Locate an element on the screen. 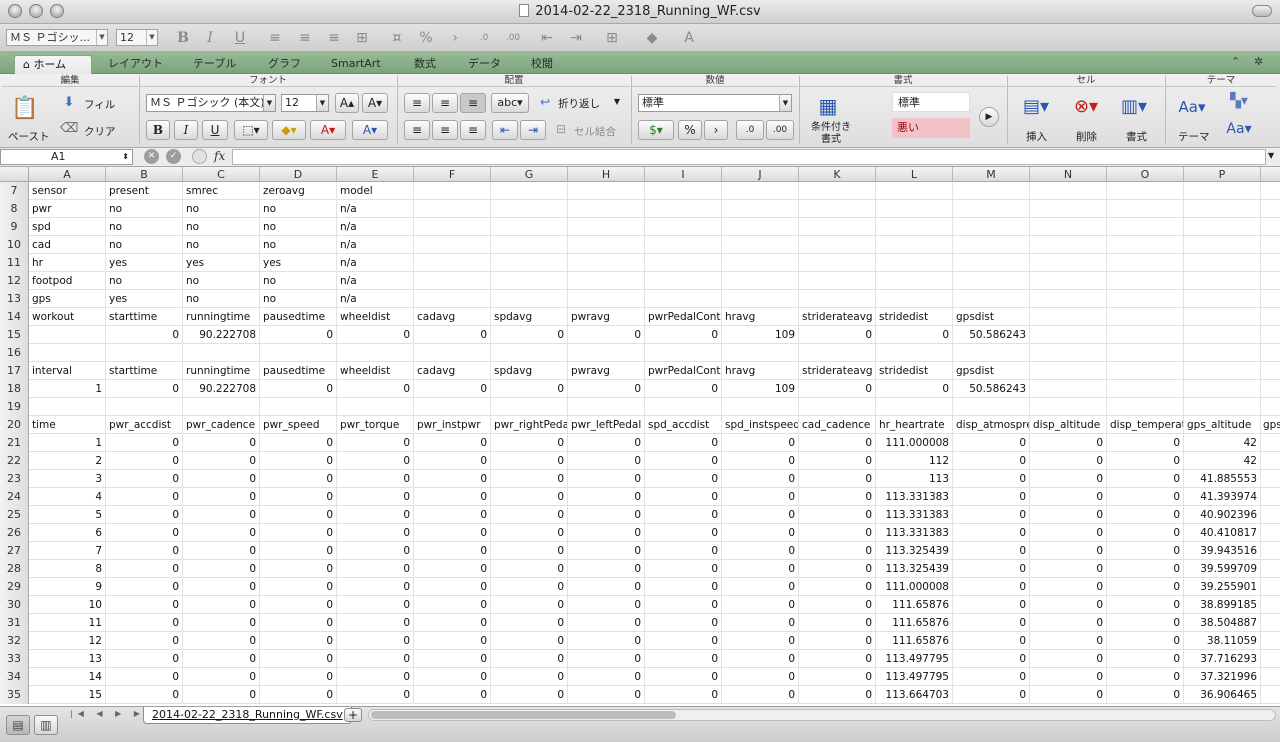 This screenshot has width=1280, height=742. cell: 39.255901 is located at coordinates (1222, 587).